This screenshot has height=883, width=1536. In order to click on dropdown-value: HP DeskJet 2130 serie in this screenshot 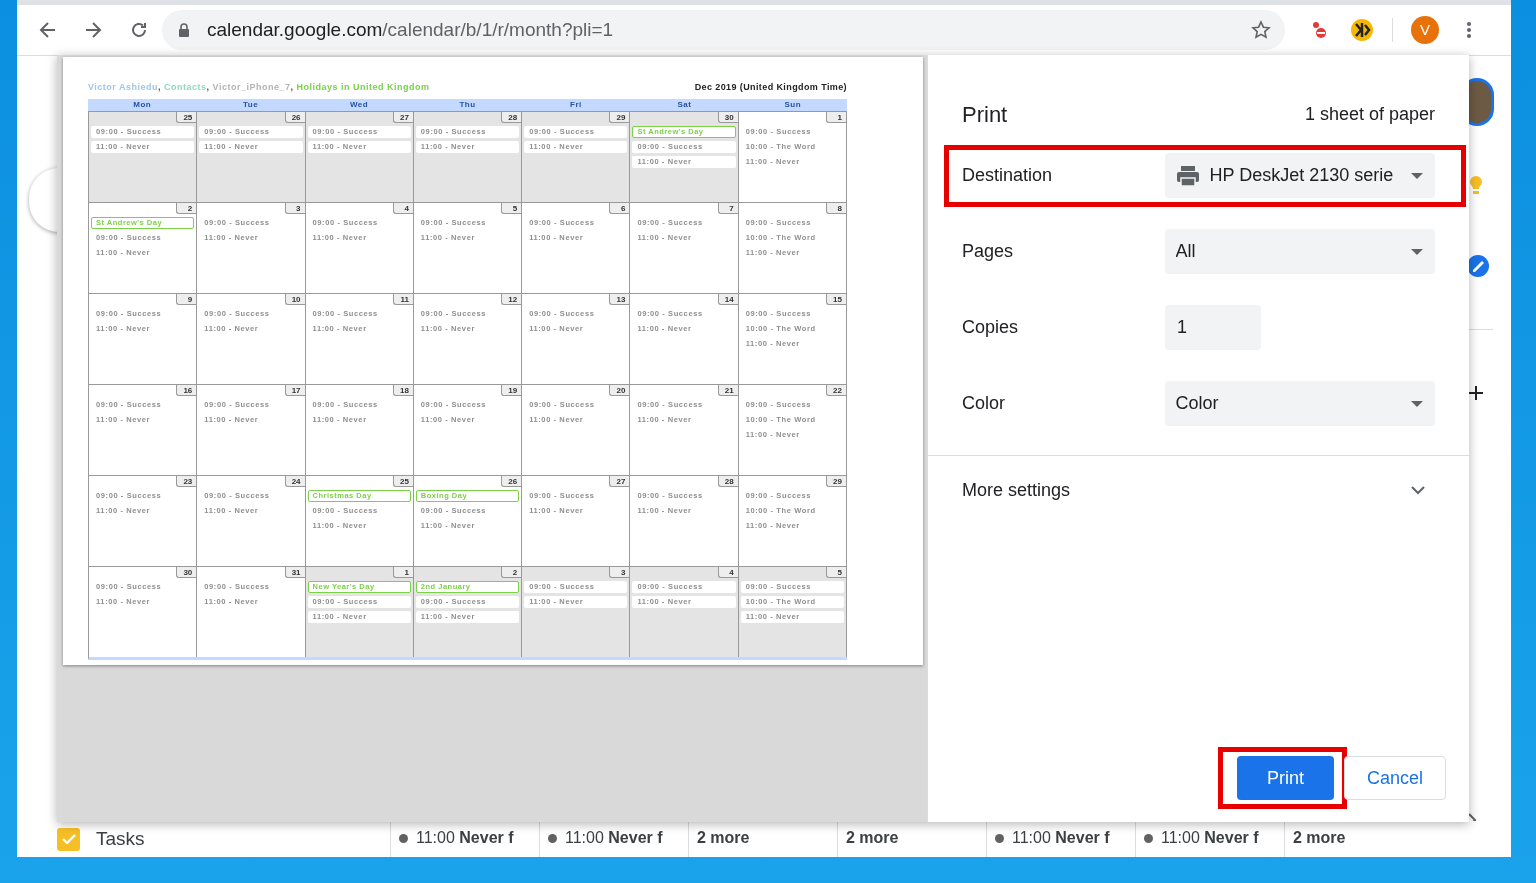, I will do `click(1301, 175)`.